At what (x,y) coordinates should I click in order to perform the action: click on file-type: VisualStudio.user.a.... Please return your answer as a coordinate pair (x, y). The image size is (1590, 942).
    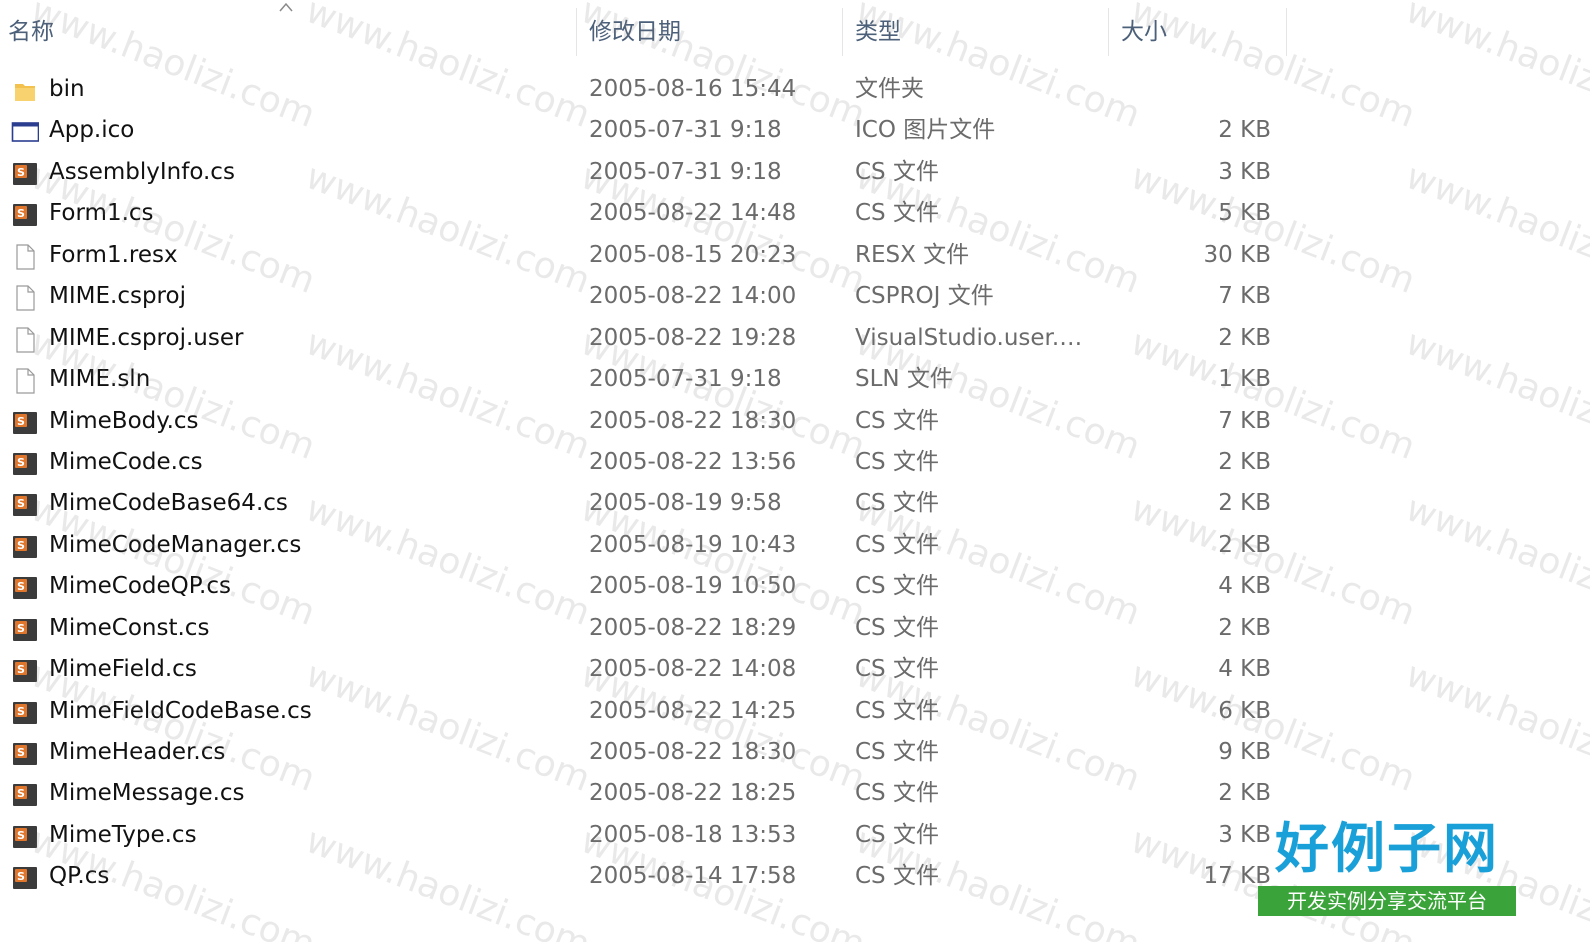
    Looking at the image, I should click on (975, 337).